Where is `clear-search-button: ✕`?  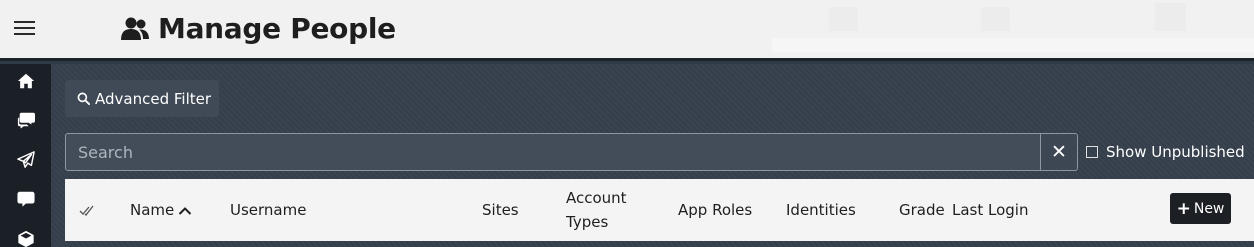 clear-search-button: ✕ is located at coordinates (1059, 152).